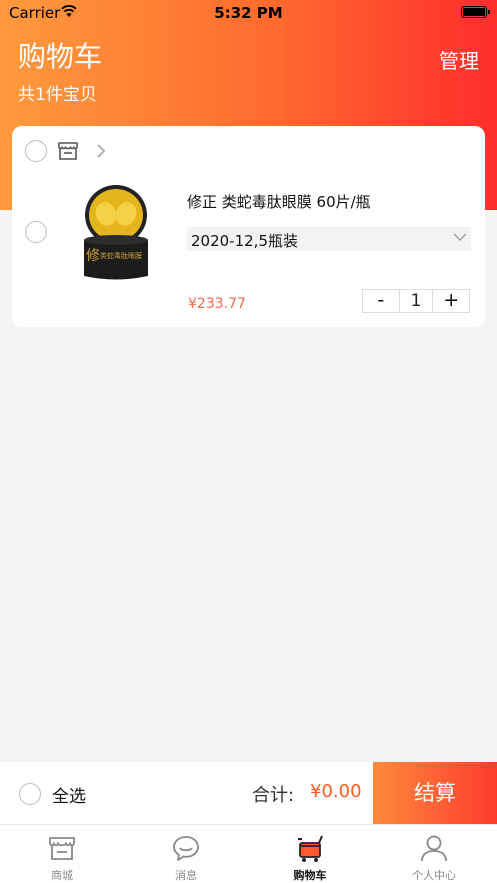 The image size is (497, 883). Describe the element at coordinates (60, 56) in the screenshot. I see `page-title: 购物车` at that location.